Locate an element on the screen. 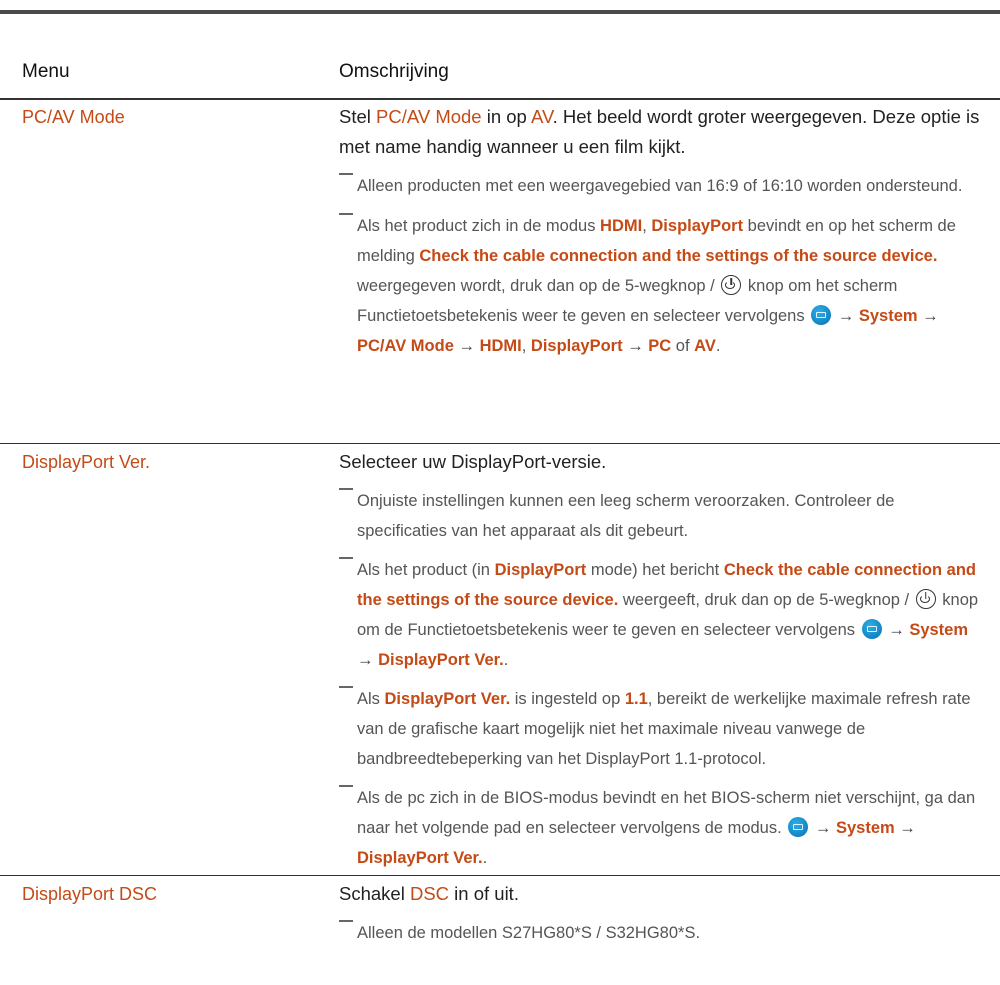 This screenshot has width=1000, height=985. text: Als het product (in is located at coordinates (426, 570).